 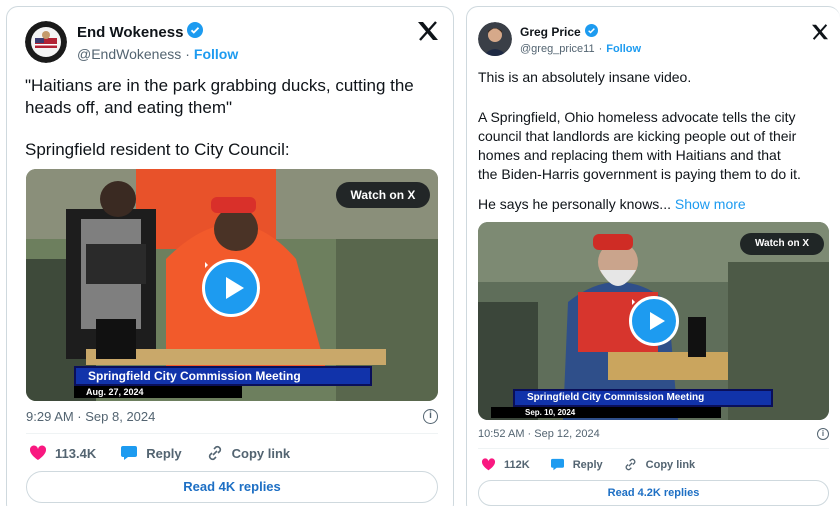 I want to click on read-replies-button: Read 4.2K replies, so click(x=653, y=493).